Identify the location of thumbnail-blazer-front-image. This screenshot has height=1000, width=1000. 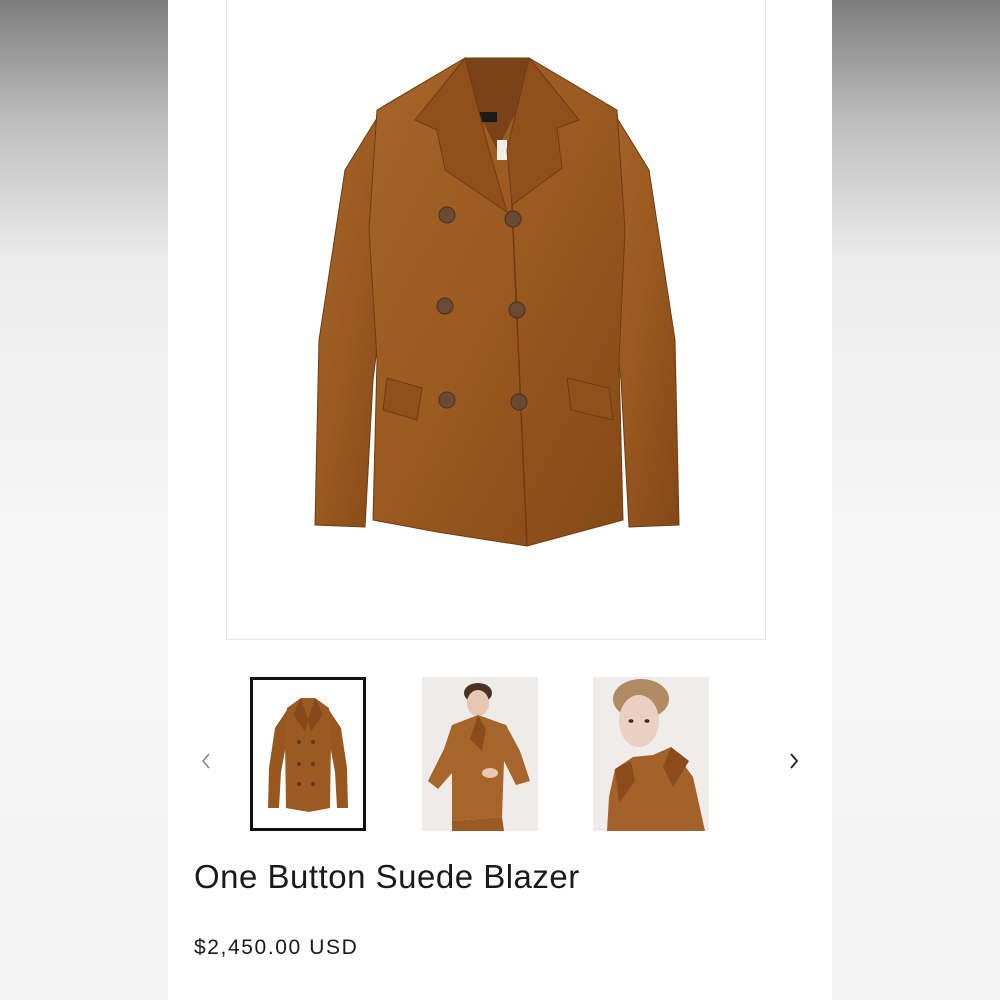
(308, 754).